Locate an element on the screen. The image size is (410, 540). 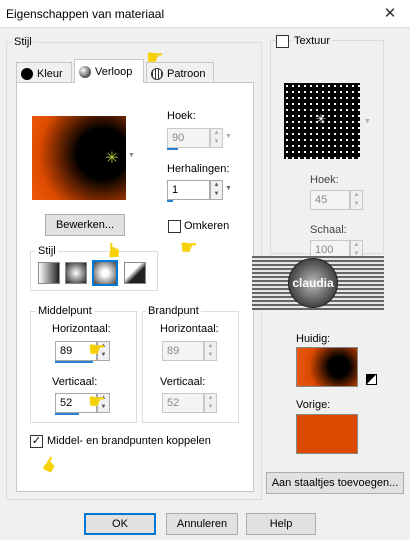
brandpunt-horizontaal-label: Horizontaal: is located at coordinates (189, 329).